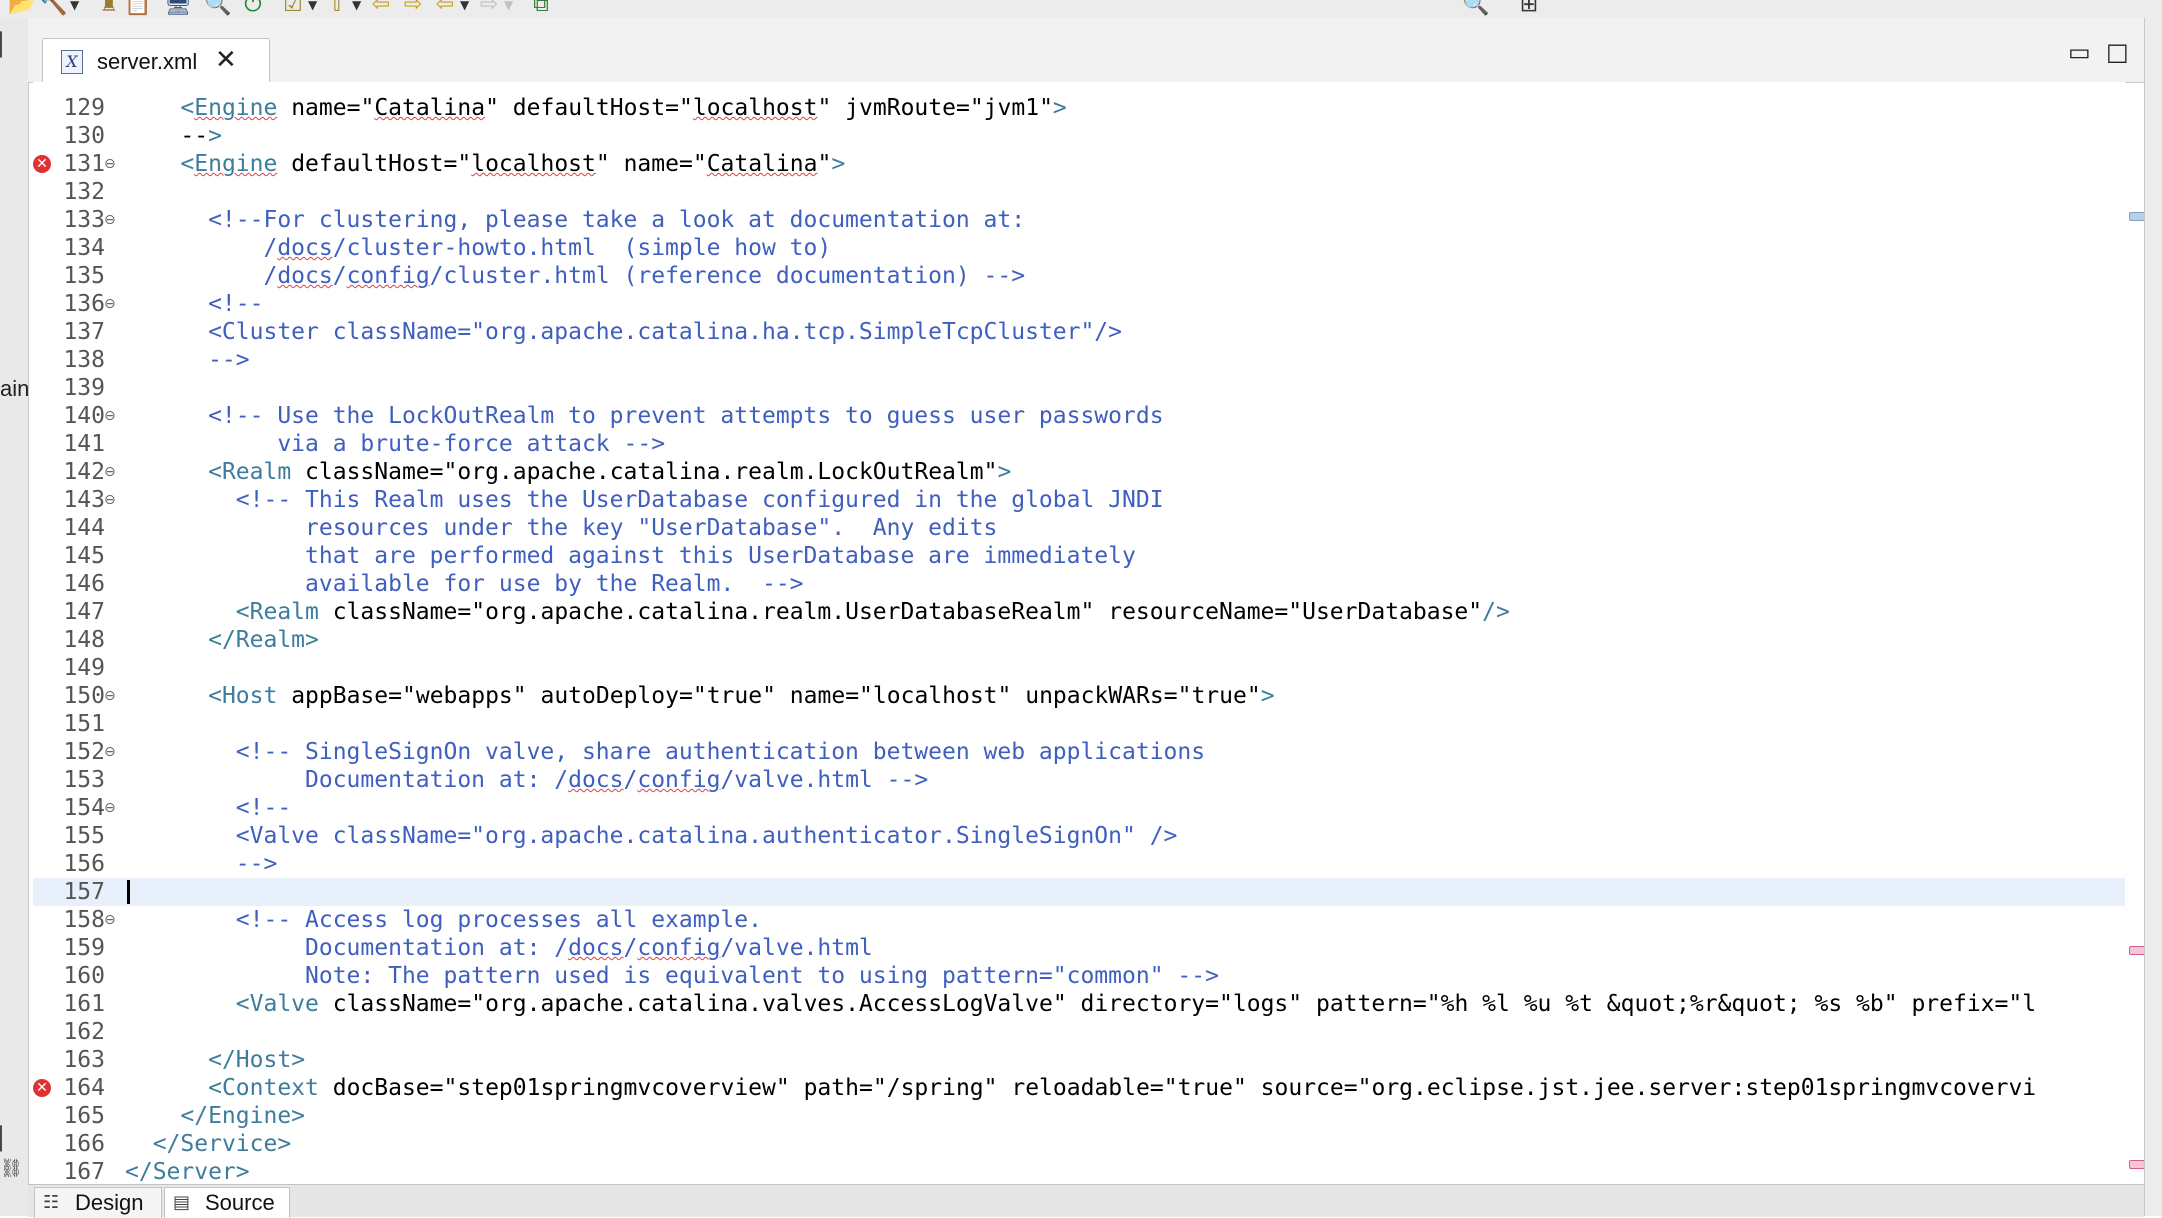 The image size is (2162, 1218). Describe the element at coordinates (109, 8) in the screenshot. I see `stamp-icon: ♜` at that location.